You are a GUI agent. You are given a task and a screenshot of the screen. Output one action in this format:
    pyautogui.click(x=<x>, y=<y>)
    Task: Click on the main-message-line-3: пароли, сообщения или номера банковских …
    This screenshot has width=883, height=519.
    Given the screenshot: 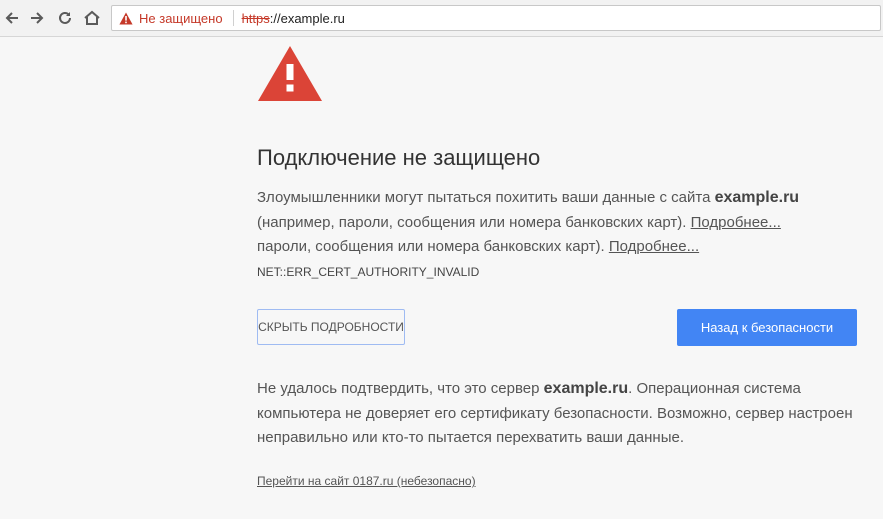 What is the action you would take?
    pyautogui.click(x=478, y=247)
    